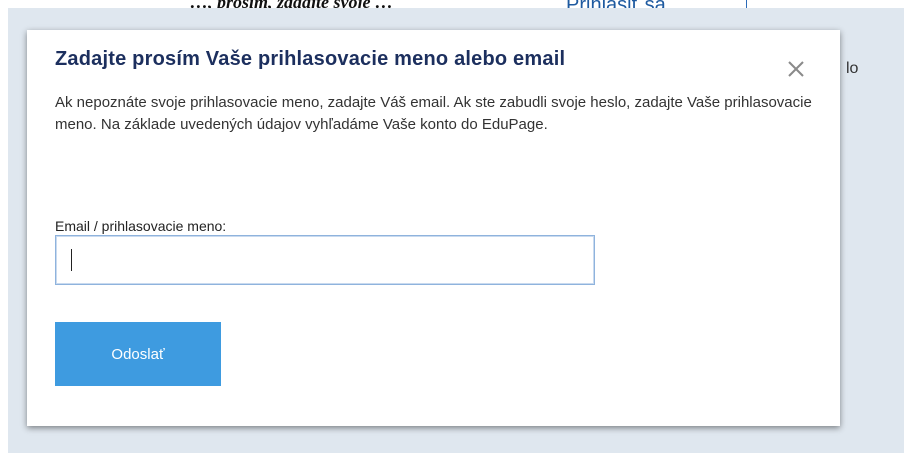 This screenshot has height=453, width=904. Describe the element at coordinates (71, 260) in the screenshot. I see `text-caret` at that location.